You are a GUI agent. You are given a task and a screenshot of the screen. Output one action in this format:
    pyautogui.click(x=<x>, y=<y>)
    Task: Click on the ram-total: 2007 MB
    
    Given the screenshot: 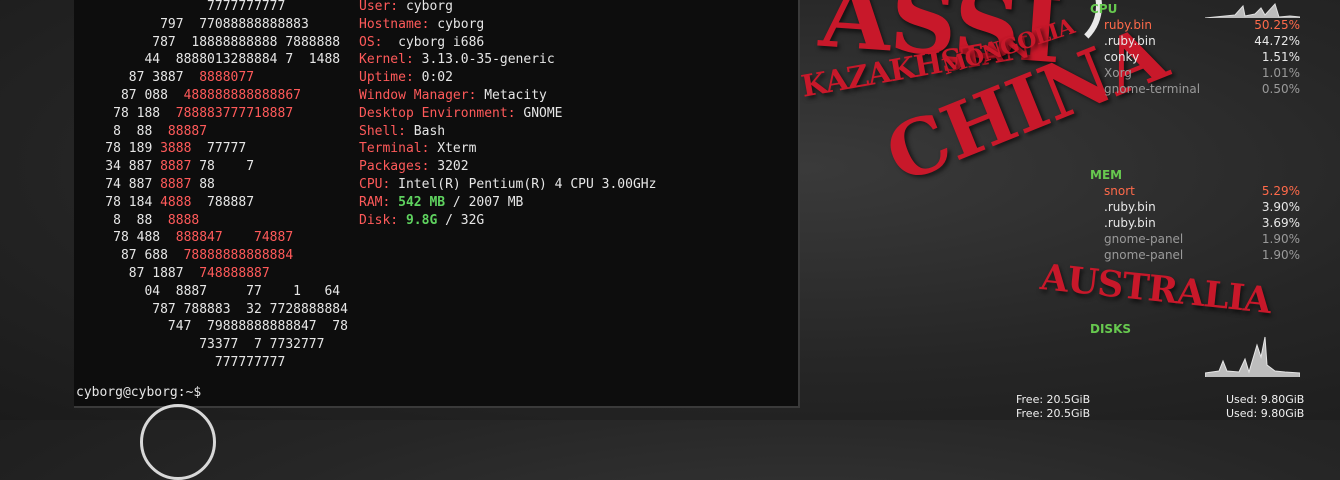 What is the action you would take?
    pyautogui.click(x=496, y=202)
    